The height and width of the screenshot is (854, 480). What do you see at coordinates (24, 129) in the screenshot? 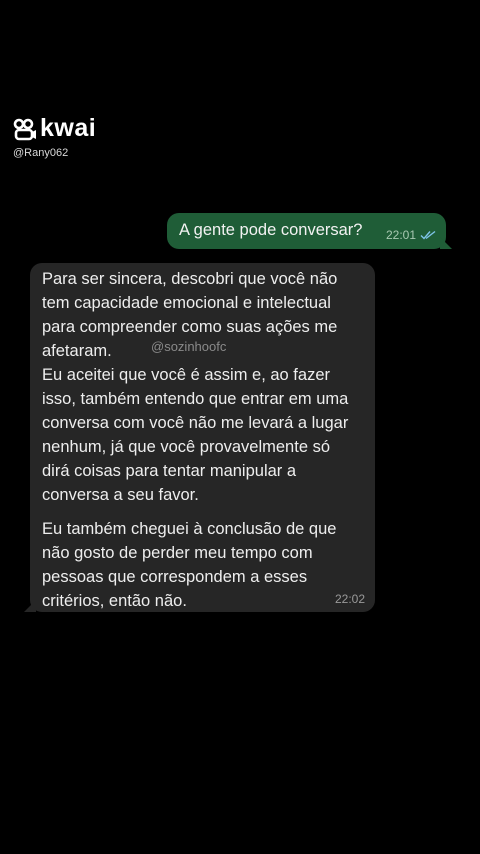
I see `kwai-logo-icon` at bounding box center [24, 129].